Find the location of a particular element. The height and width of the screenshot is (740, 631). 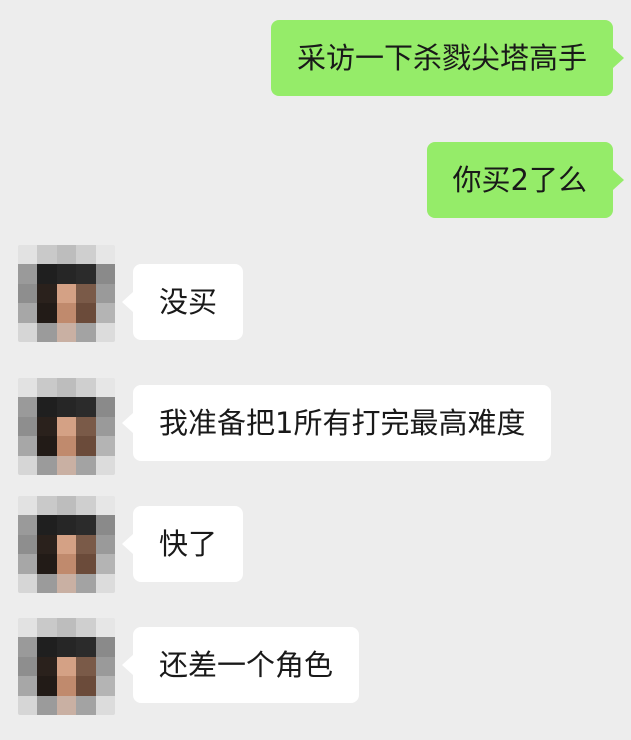

message-text: 还差一个角色 is located at coordinates (246, 665).